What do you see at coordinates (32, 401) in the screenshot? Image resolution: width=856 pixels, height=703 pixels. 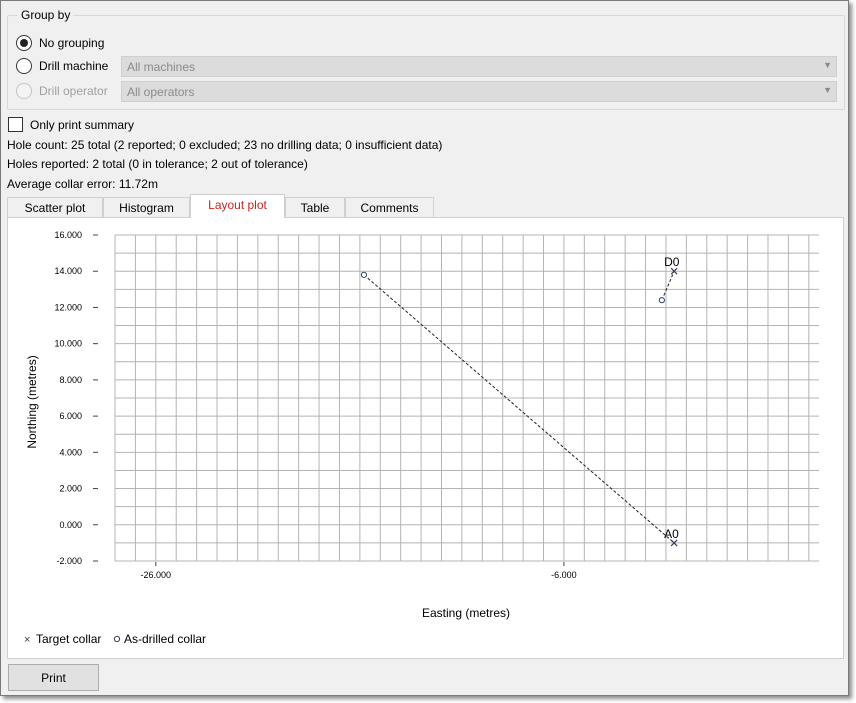 I see `y-axis-label: Northing (metres)` at bounding box center [32, 401].